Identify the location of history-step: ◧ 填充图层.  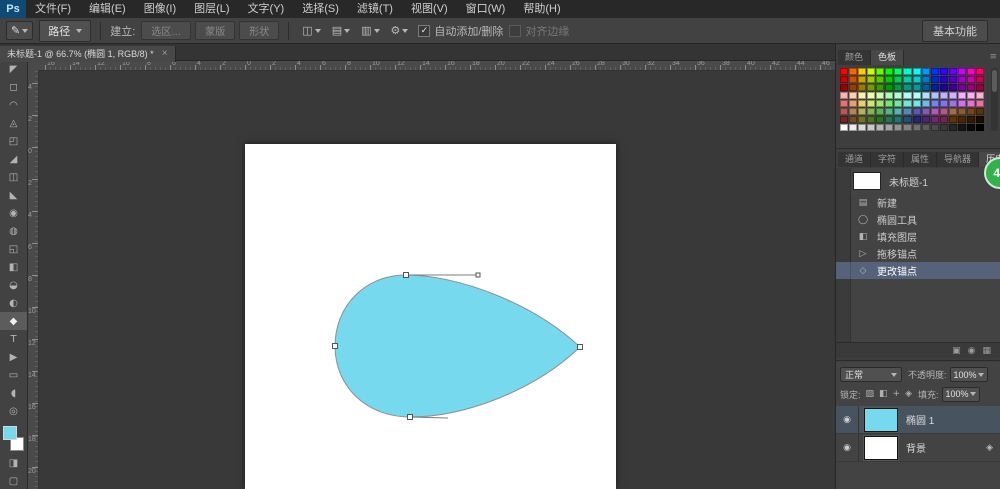
(918, 236).